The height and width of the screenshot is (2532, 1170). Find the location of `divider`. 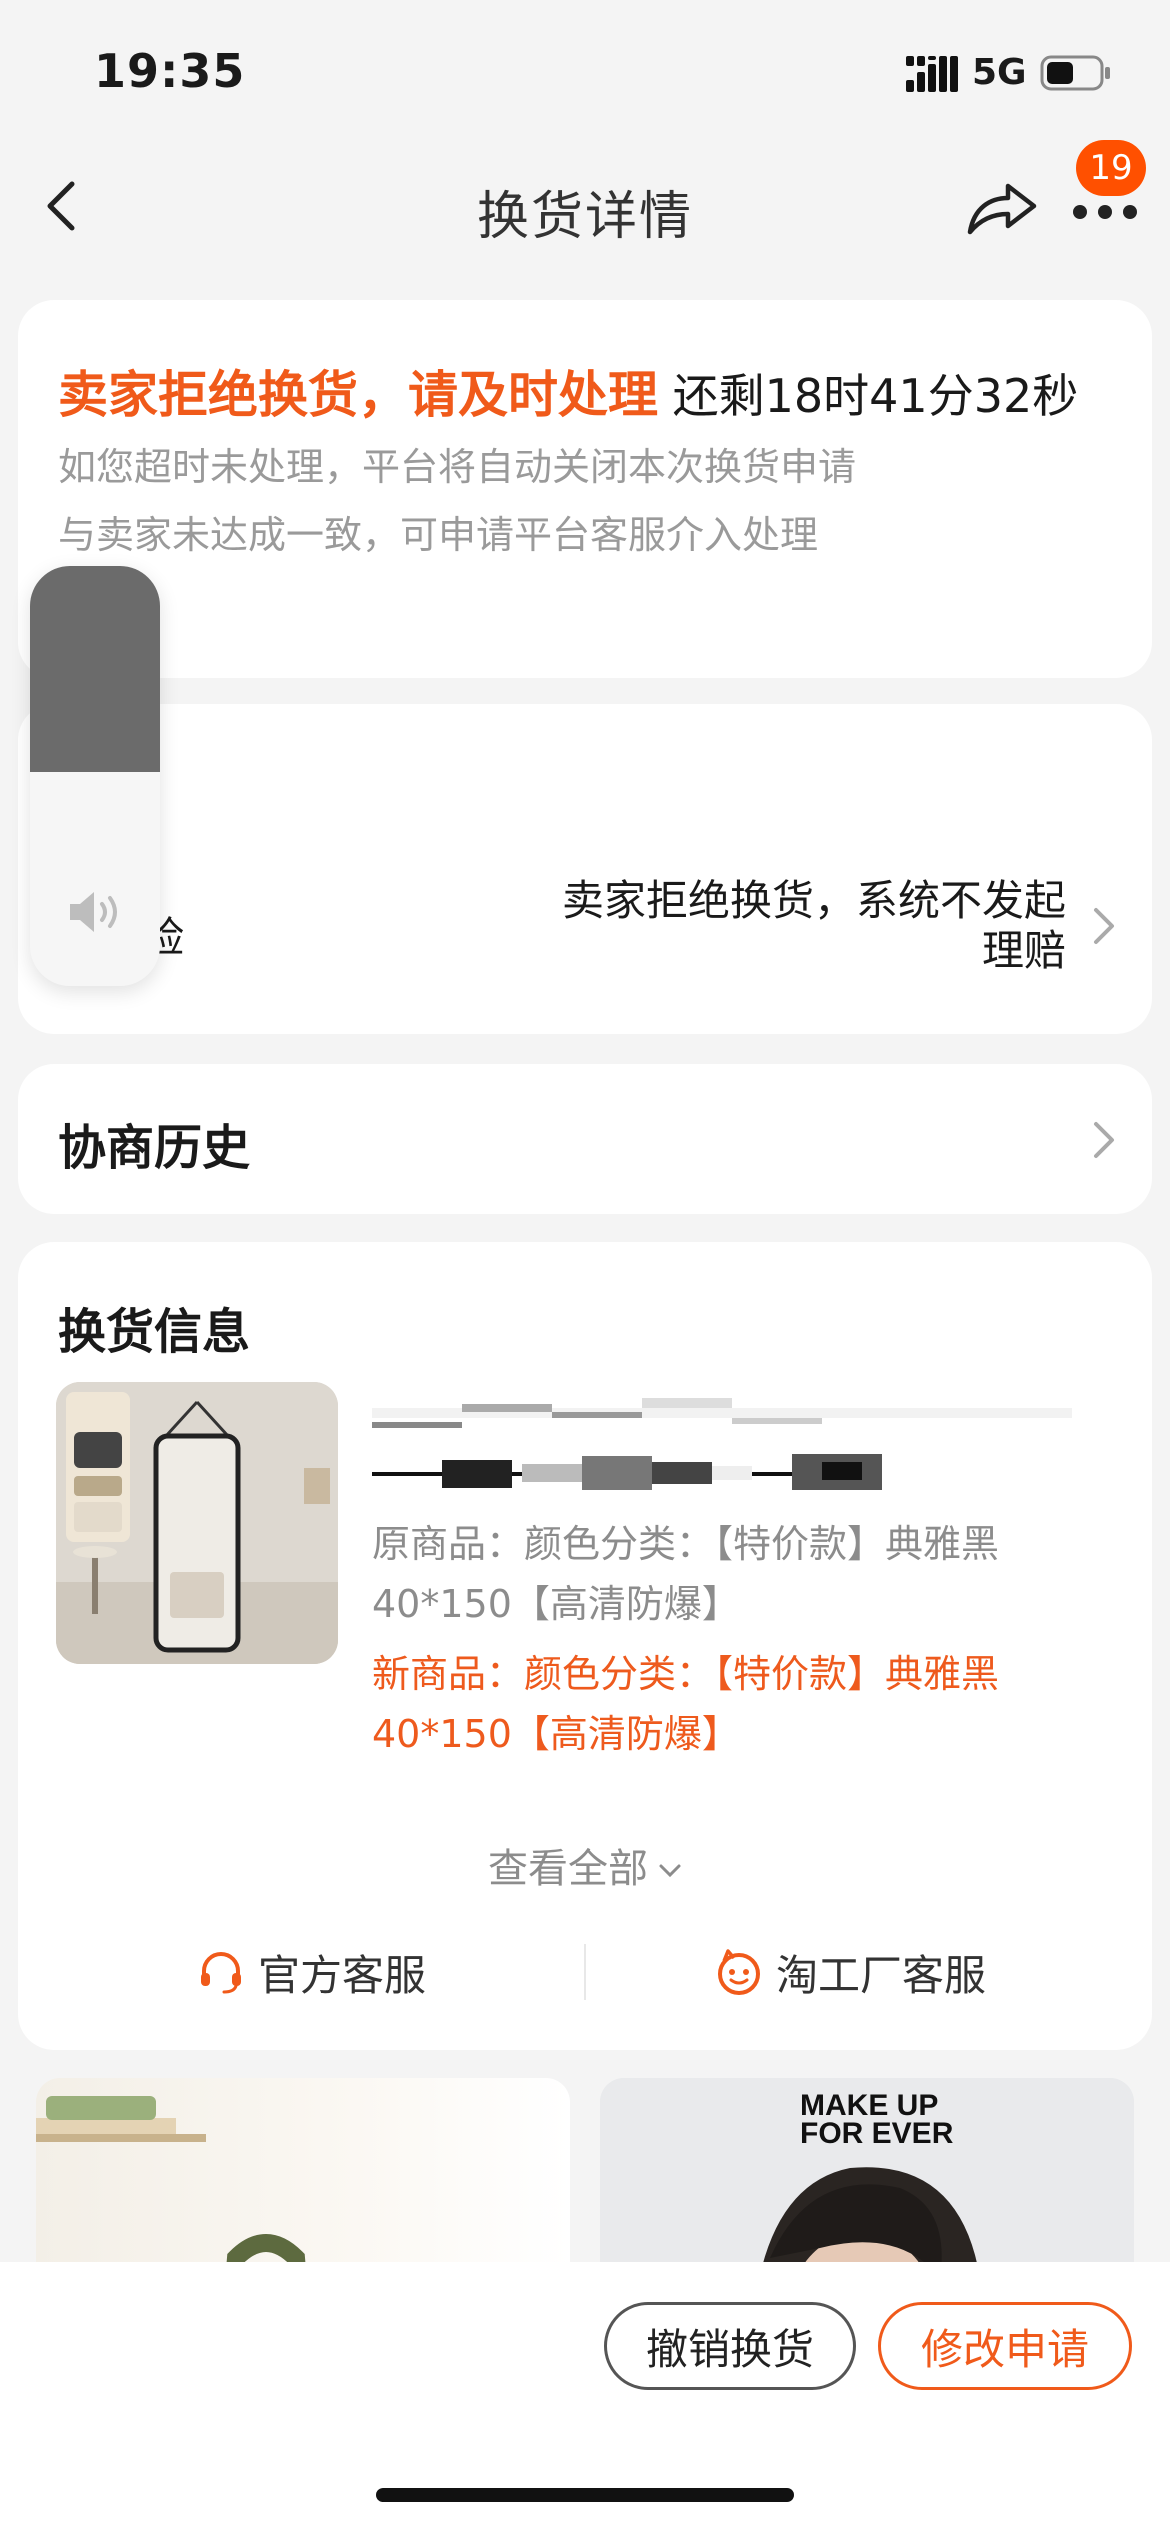

divider is located at coordinates (585, 1972).